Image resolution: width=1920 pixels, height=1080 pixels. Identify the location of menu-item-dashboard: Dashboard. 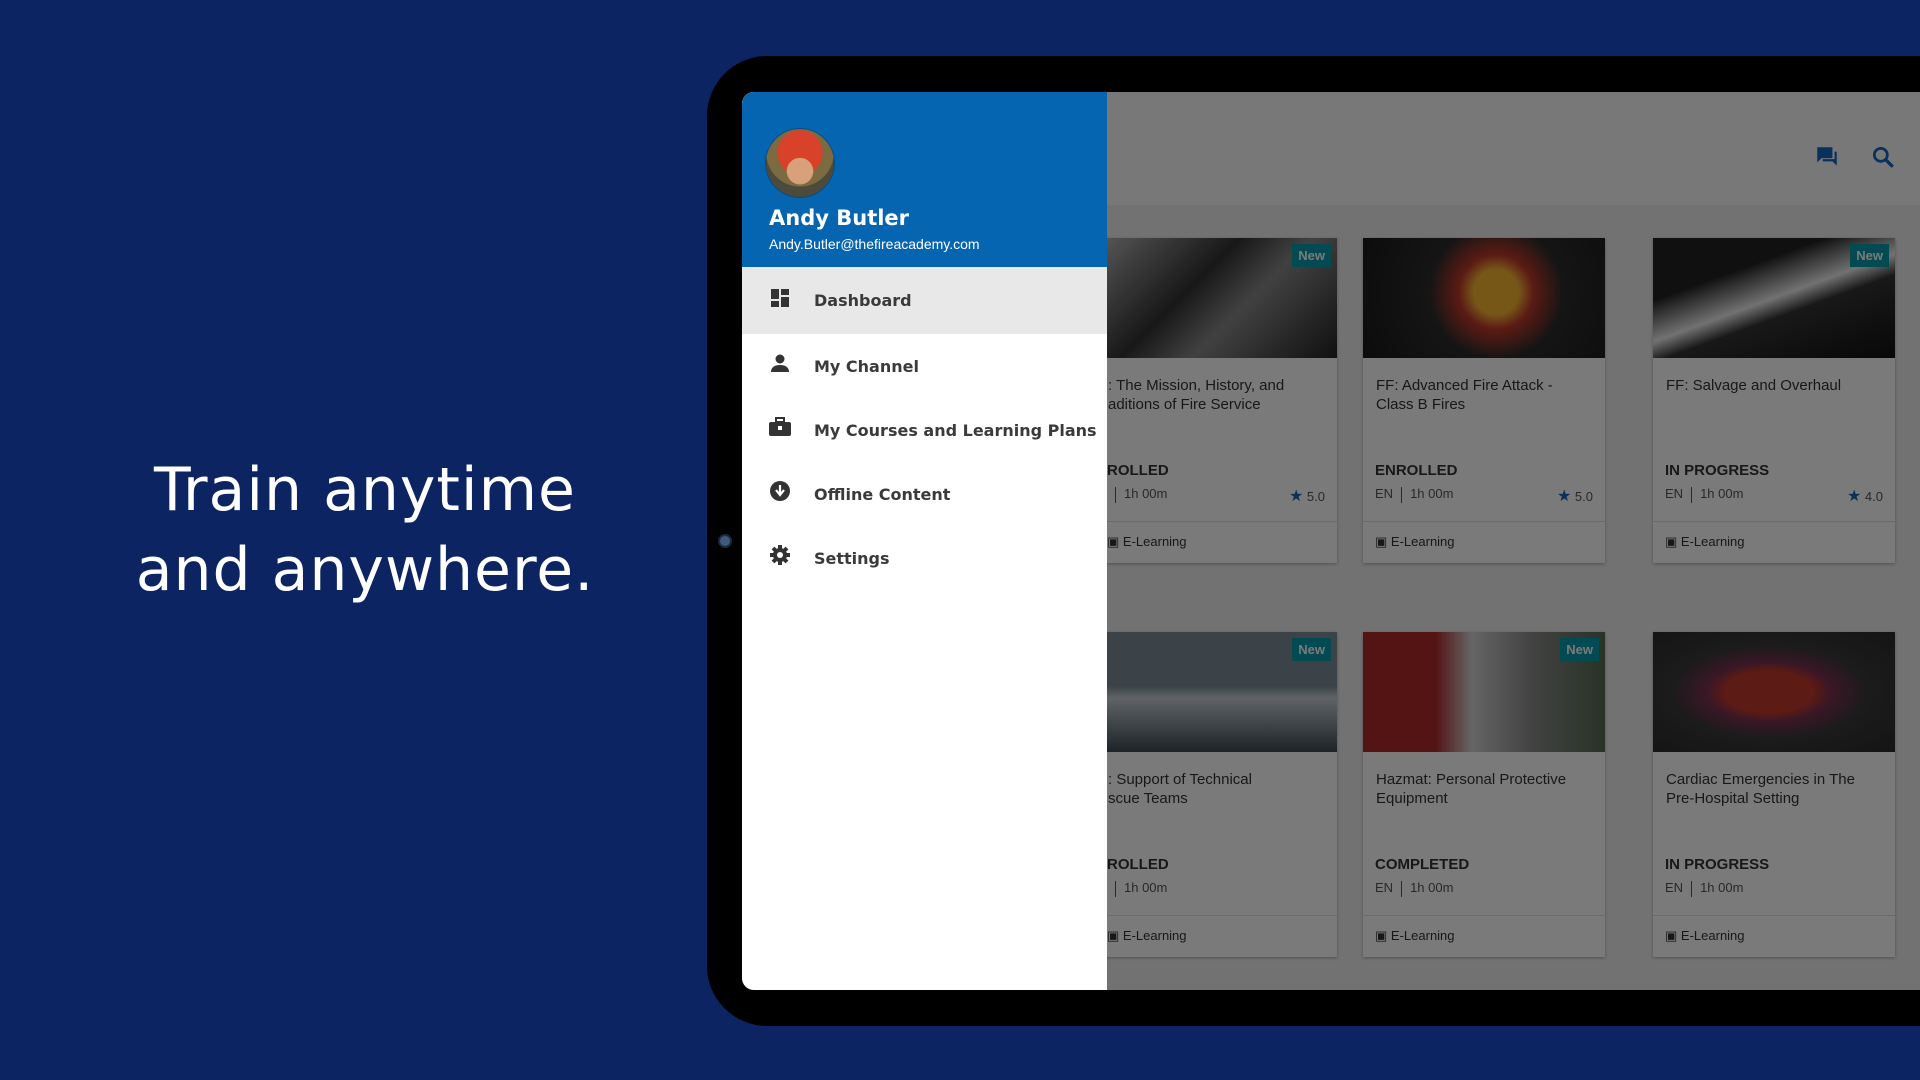
(924, 300).